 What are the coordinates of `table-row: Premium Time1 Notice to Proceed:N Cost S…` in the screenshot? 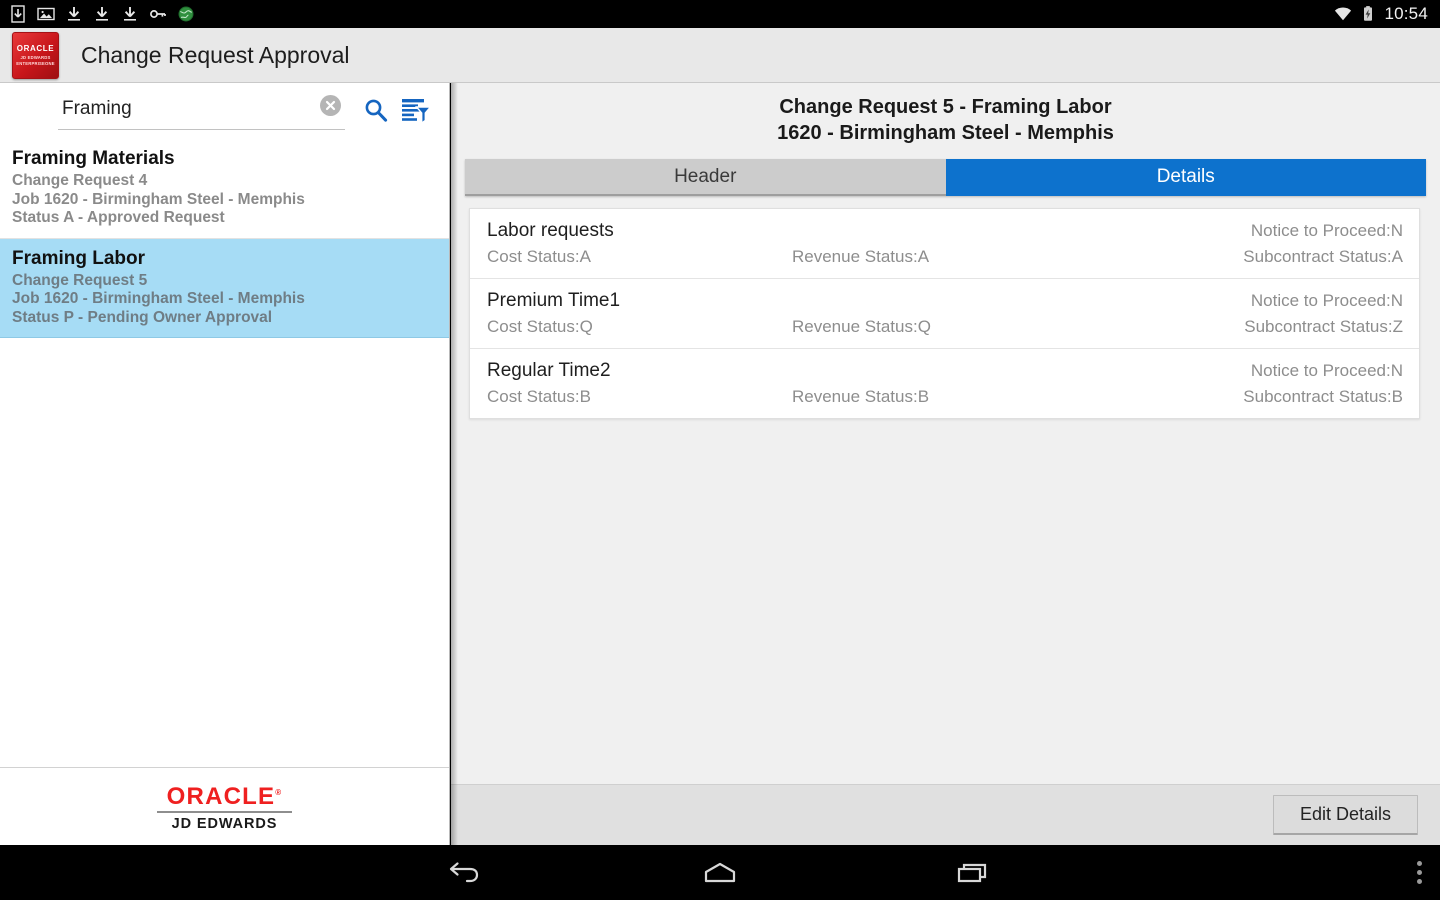 It's located at (944, 314).